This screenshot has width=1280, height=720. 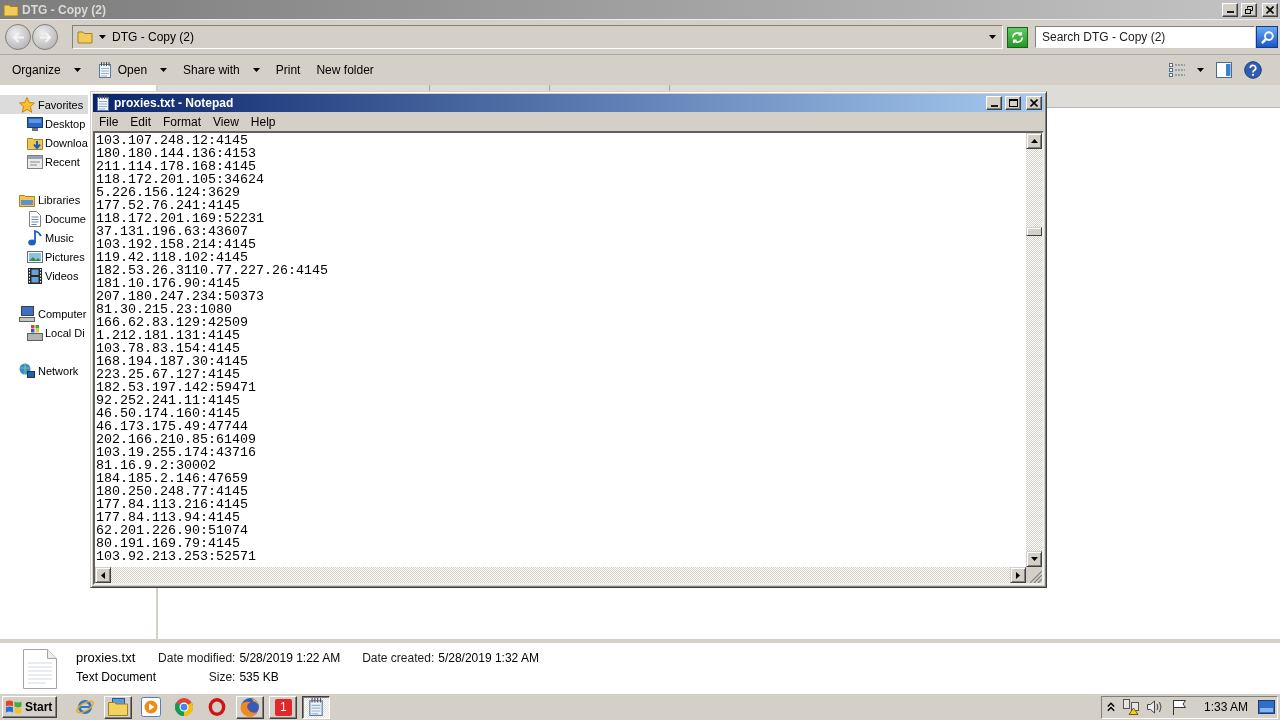 I want to click on refresh-button, so click(x=1017, y=37).